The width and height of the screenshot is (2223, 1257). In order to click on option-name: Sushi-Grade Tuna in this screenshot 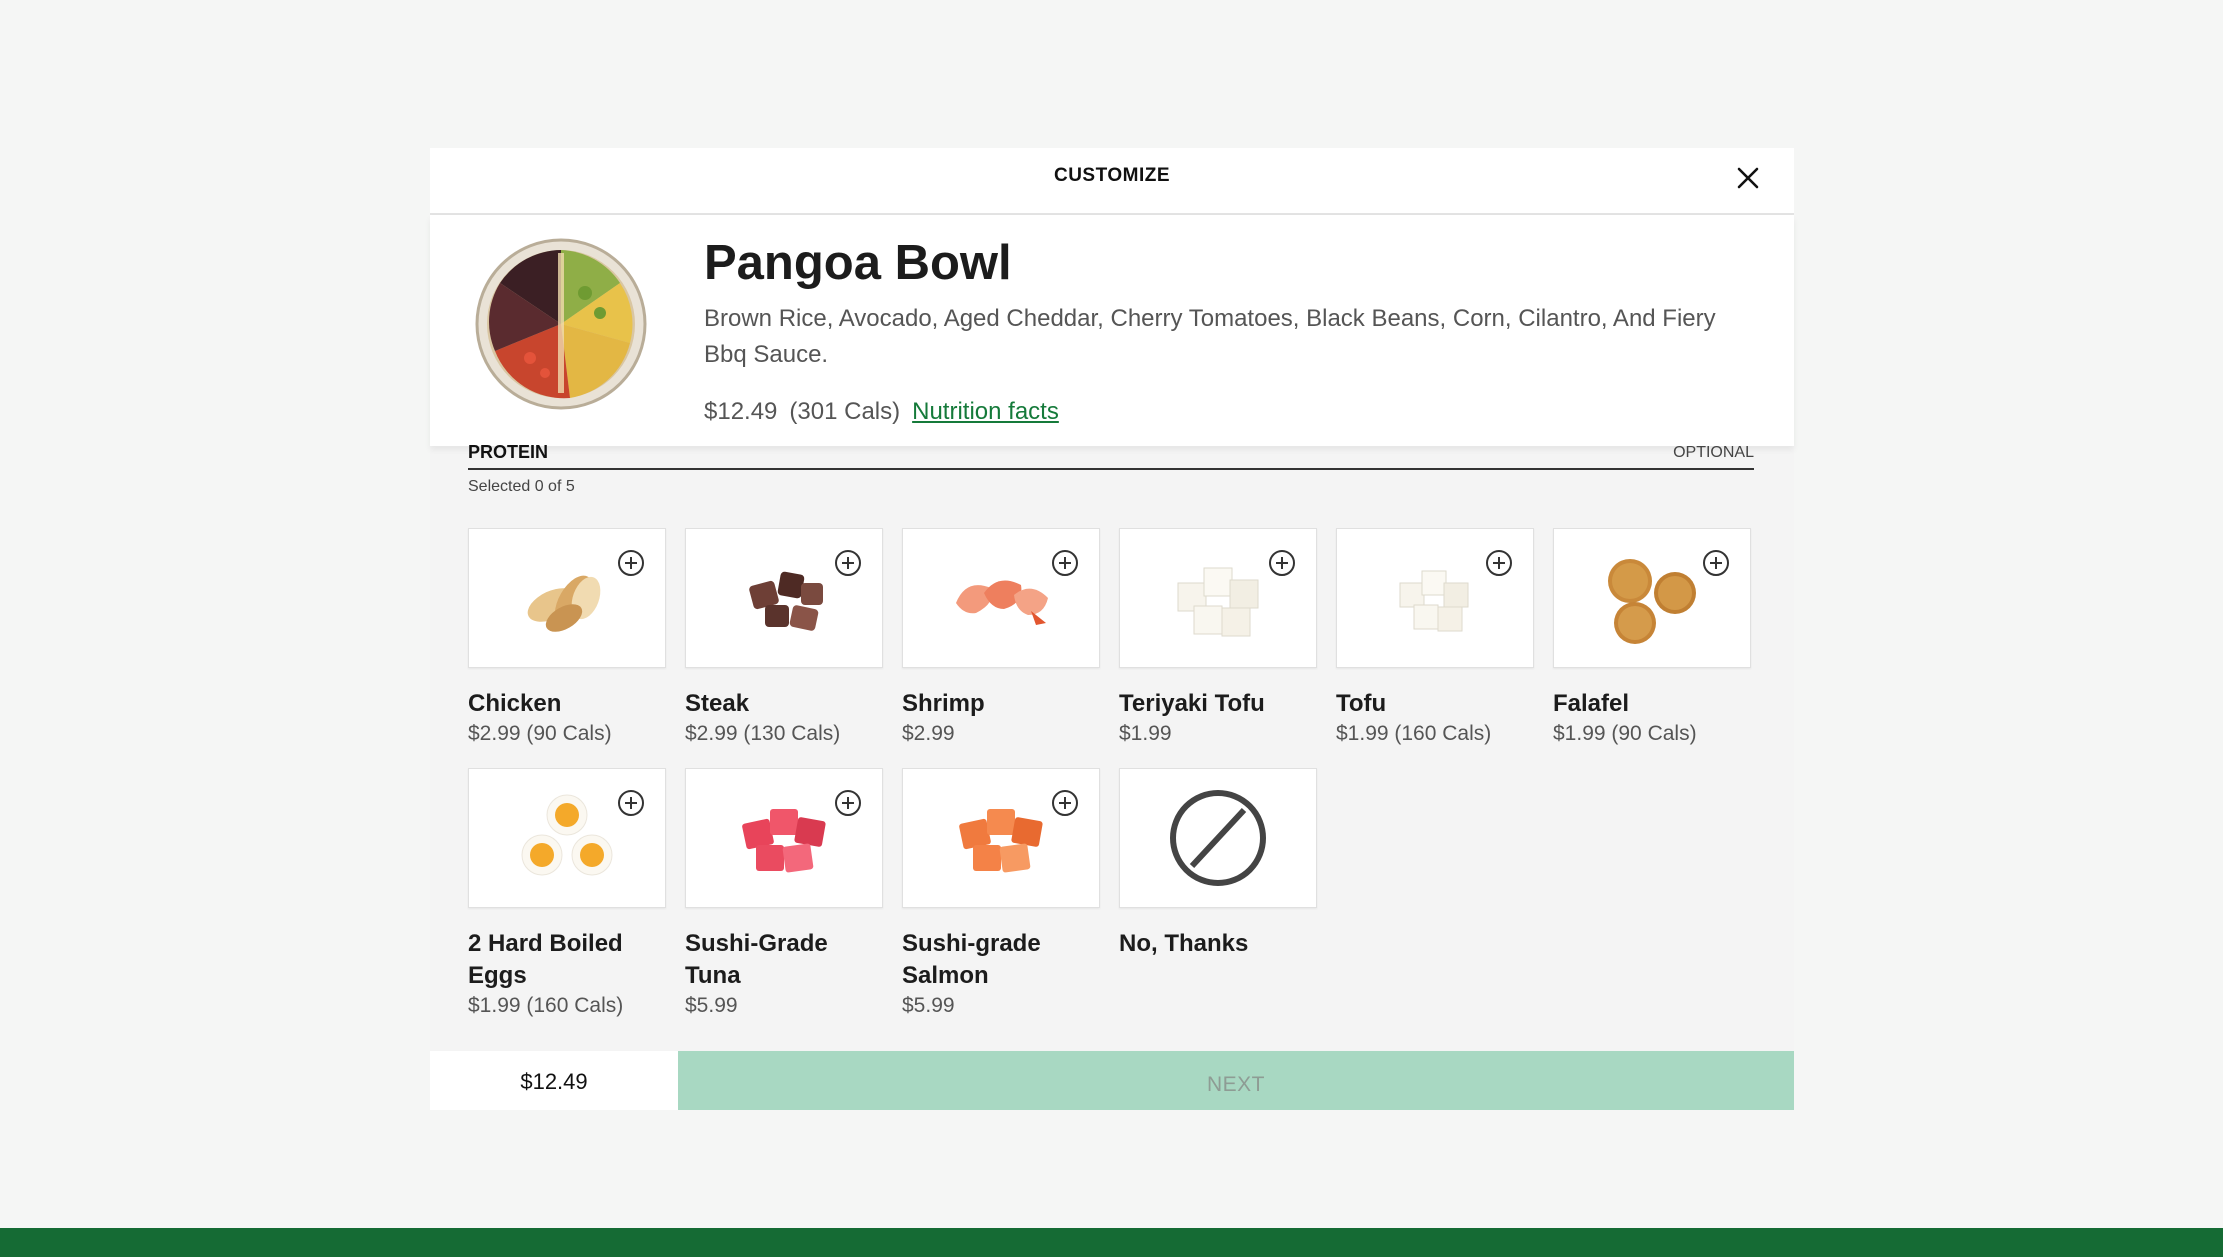, I will do `click(756, 959)`.